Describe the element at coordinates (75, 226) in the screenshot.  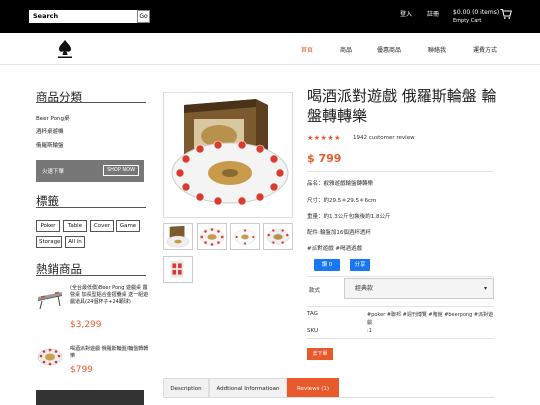
I see `tag-table: Table` at that location.